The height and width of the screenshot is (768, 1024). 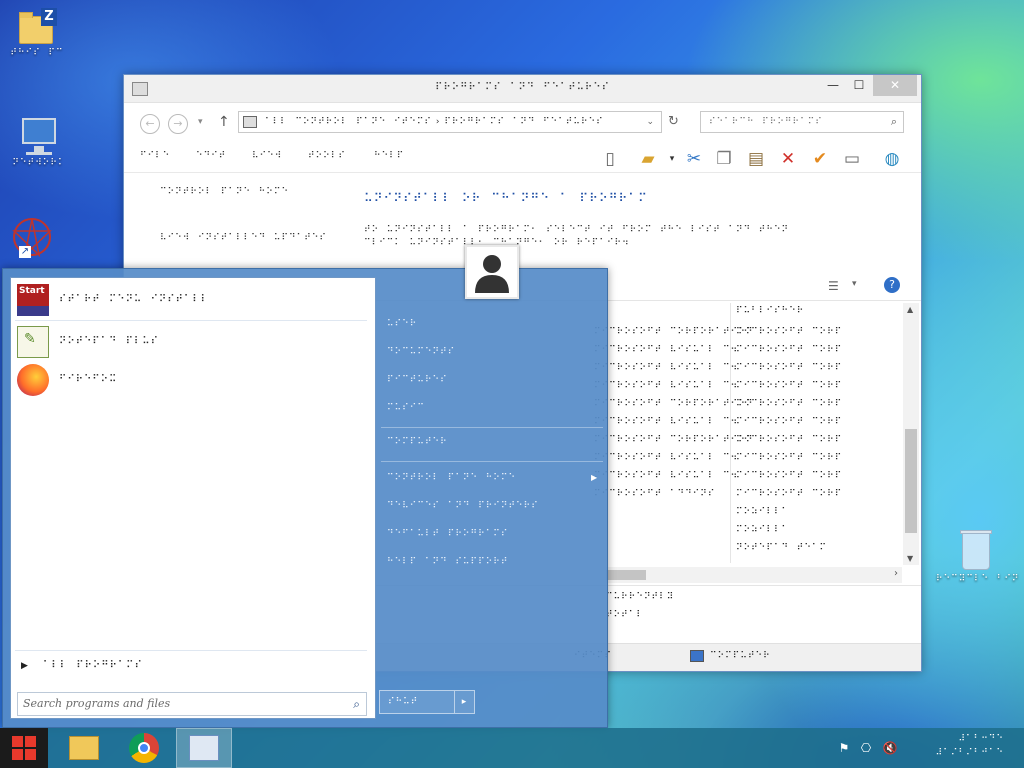 What do you see at coordinates (820, 159) in the screenshot?
I see `check-icon: ✔` at bounding box center [820, 159].